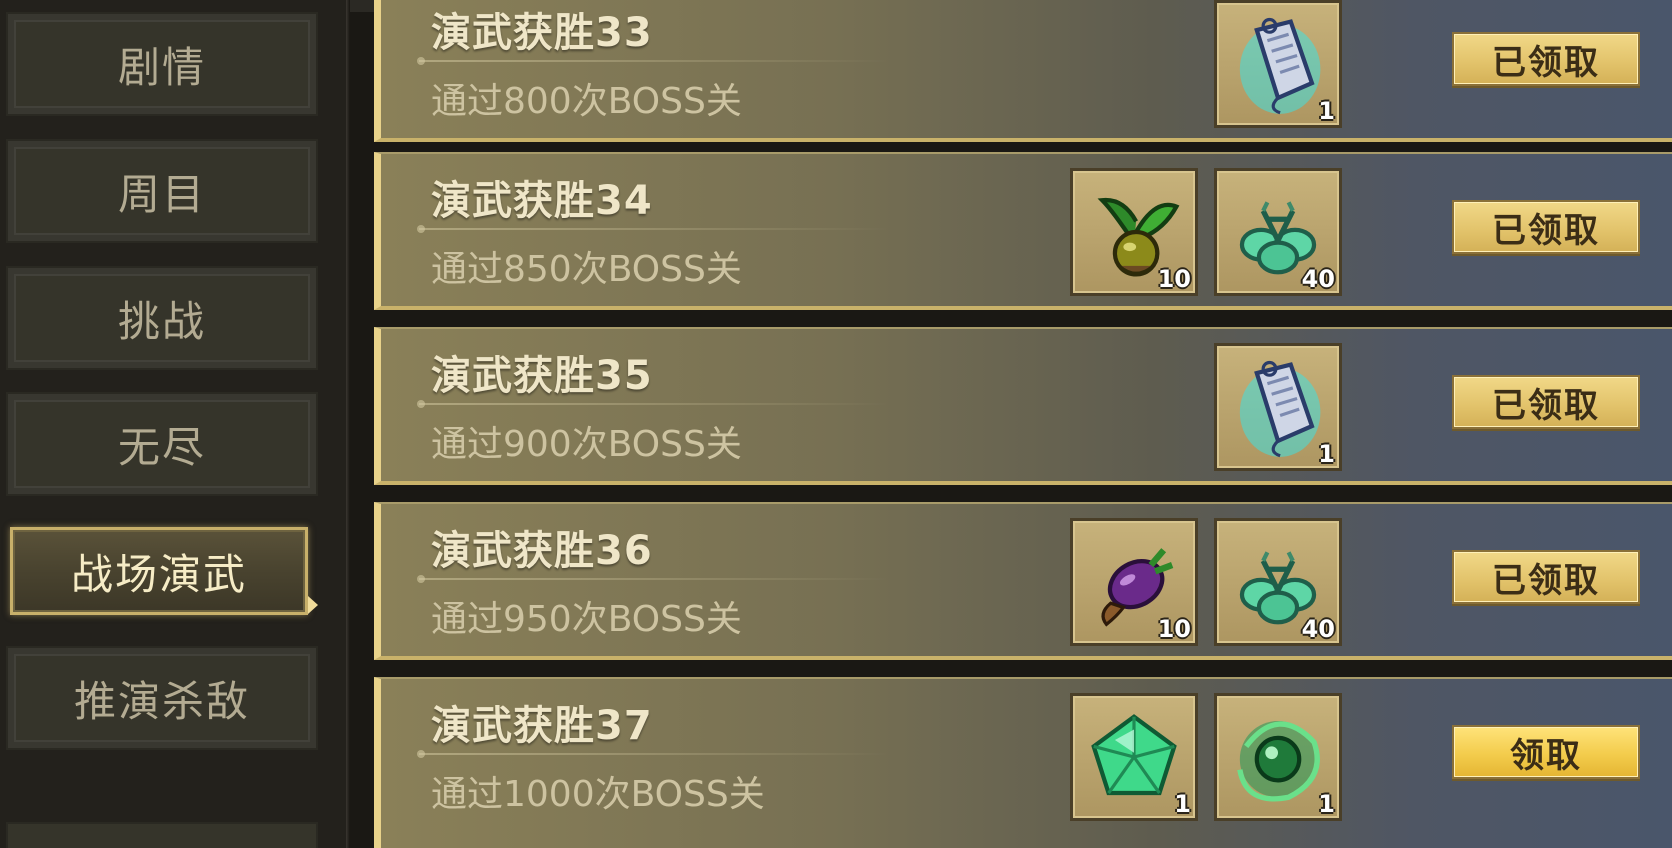 Image resolution: width=1672 pixels, height=848 pixels. I want to click on sidebar-item-endless: 无尽, so click(162, 444).